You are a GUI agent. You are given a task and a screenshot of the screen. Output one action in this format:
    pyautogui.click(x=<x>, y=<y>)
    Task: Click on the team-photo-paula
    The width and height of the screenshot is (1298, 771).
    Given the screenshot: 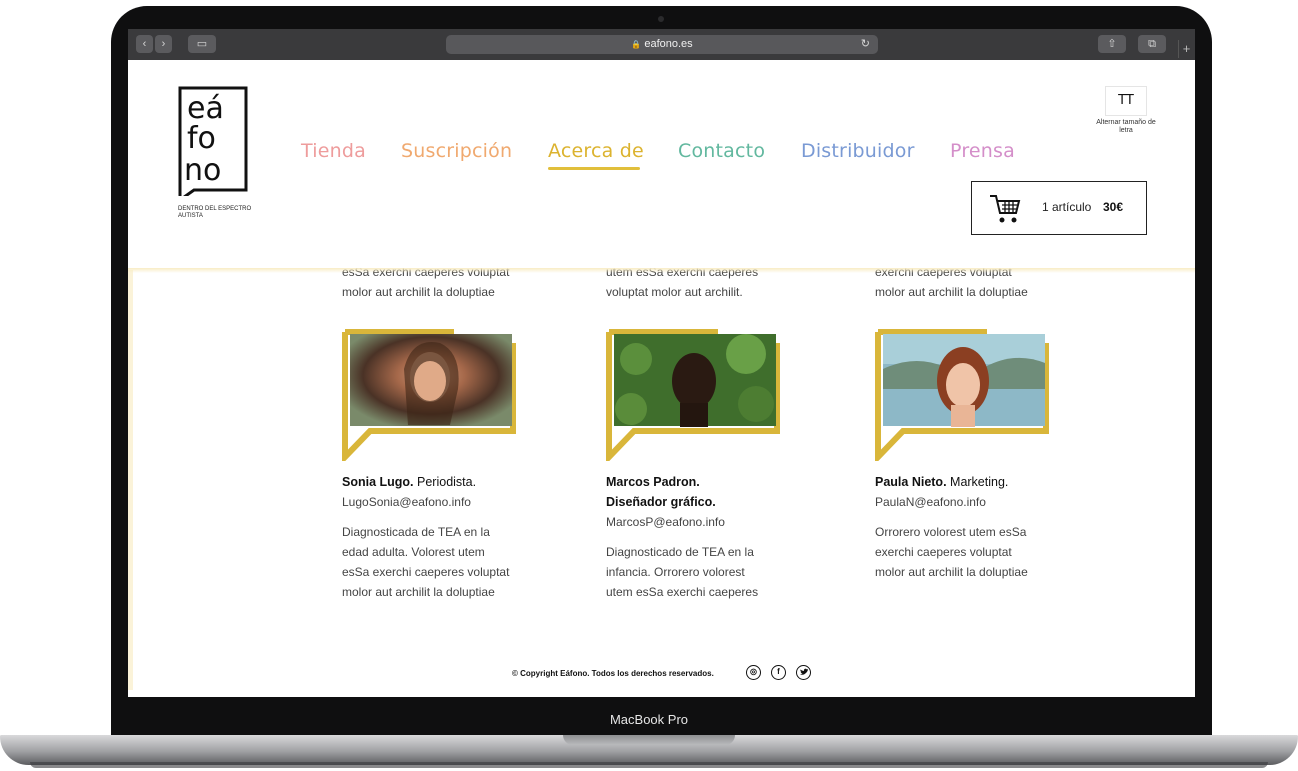 What is the action you would take?
    pyautogui.click(x=962, y=397)
    